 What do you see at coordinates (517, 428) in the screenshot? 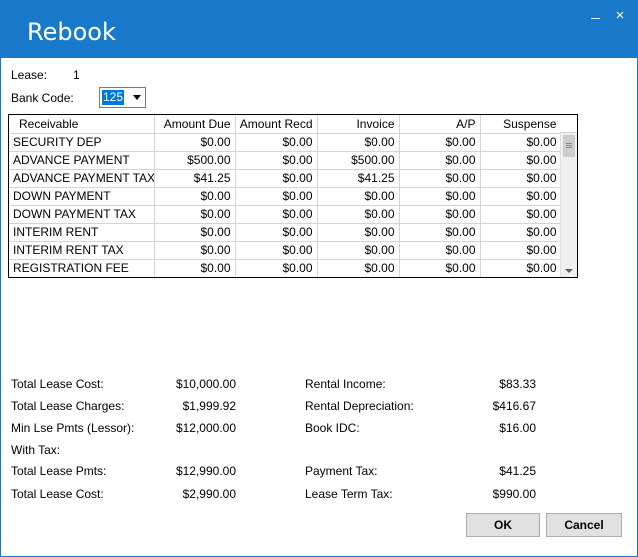
I see `book-idc-value: $16.00` at bounding box center [517, 428].